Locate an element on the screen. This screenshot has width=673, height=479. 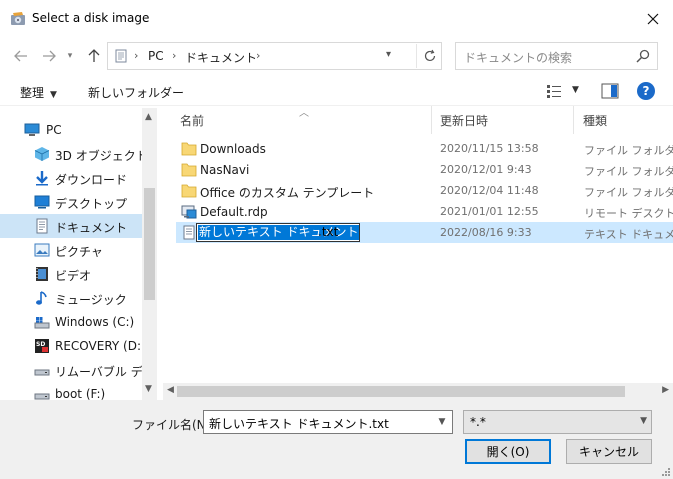
download-icon is located at coordinates (42, 178).